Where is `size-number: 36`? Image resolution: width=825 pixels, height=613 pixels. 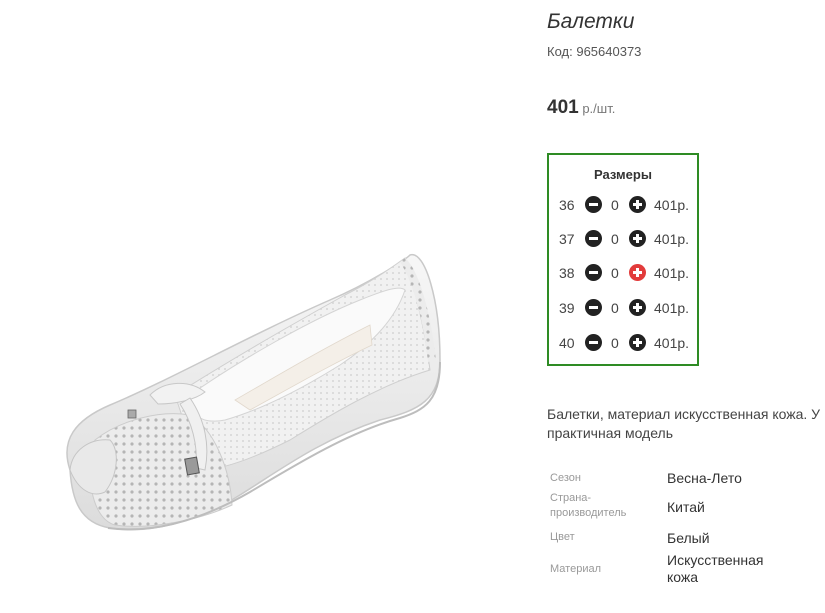
size-number: 36 is located at coordinates (567, 205).